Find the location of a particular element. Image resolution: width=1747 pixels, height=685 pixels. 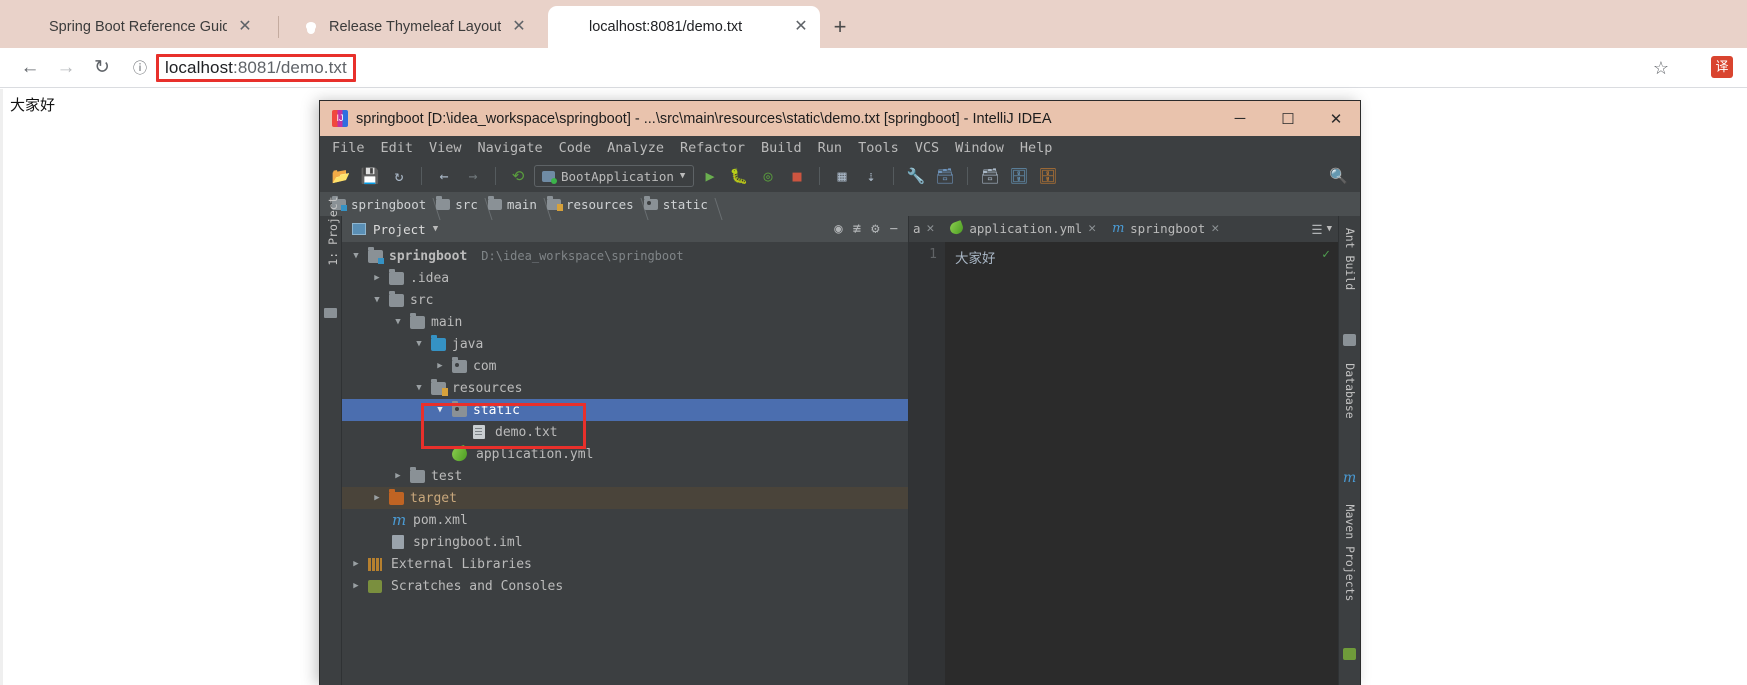

menu-tools: Tools is located at coordinates (878, 148).